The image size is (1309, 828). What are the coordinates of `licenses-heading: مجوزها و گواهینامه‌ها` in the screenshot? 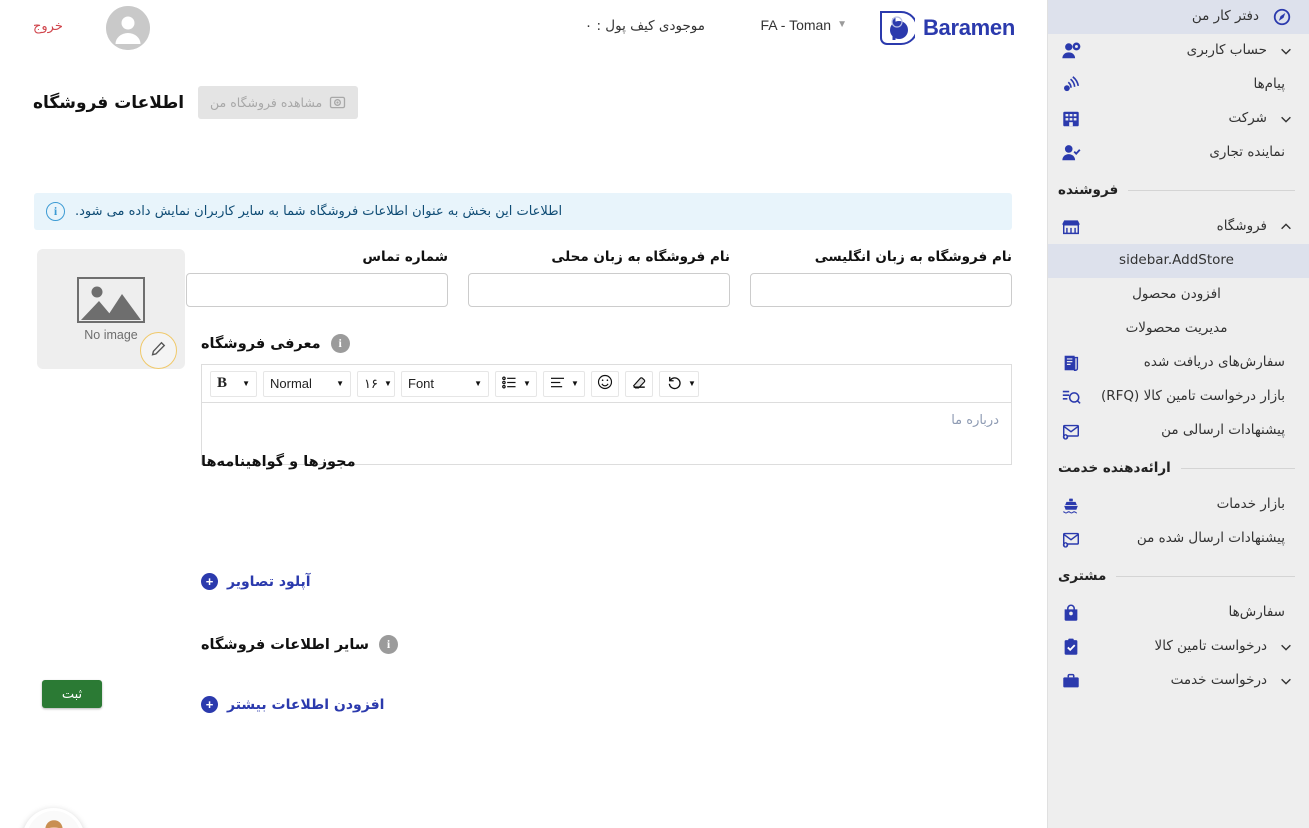 It's located at (606, 462).